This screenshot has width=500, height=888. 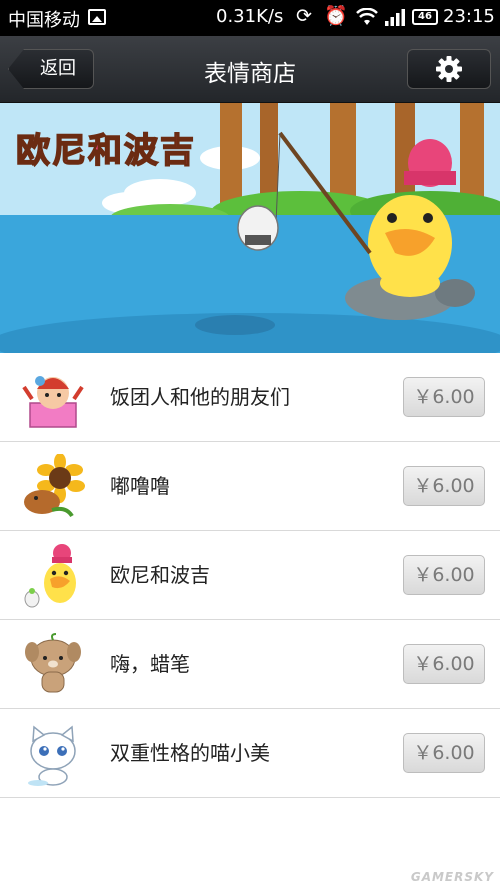 I want to click on battery-icon: 46, so click(x=425, y=17).